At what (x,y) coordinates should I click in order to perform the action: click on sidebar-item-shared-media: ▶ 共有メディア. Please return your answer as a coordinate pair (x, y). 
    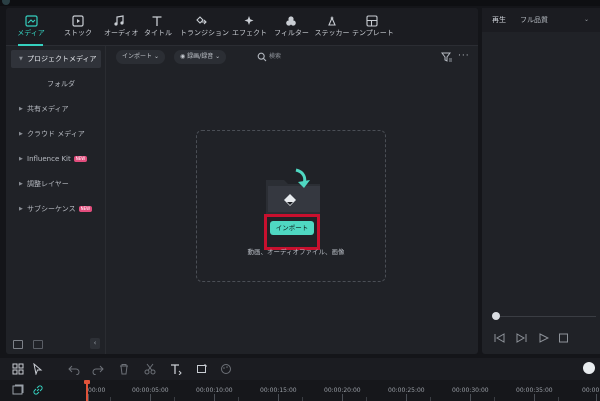
    Looking at the image, I should click on (56, 109).